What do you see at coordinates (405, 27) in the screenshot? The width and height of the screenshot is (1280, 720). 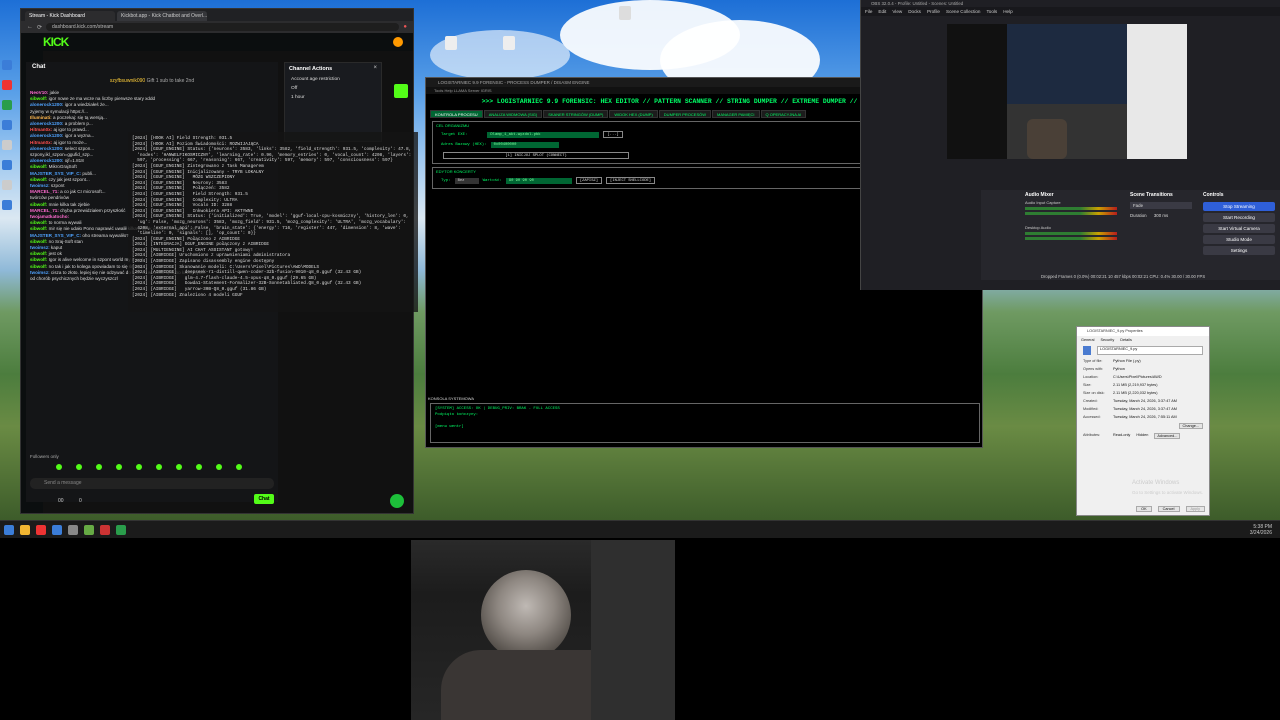 I see `extension-icon: ●` at bounding box center [405, 27].